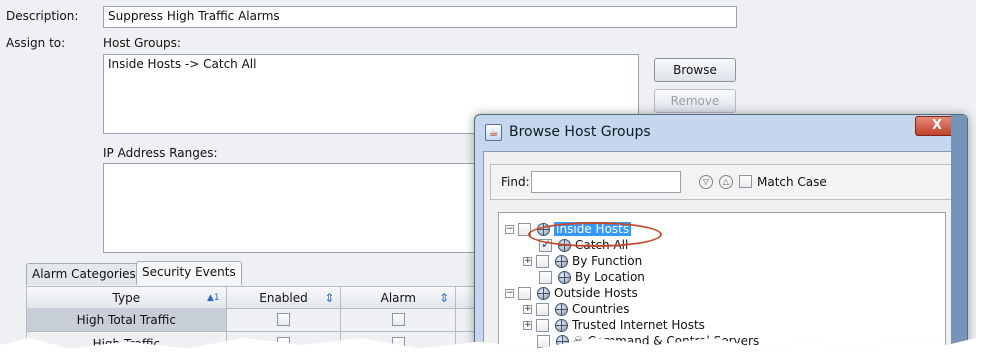 Image resolution: width=992 pixels, height=360 pixels. Describe the element at coordinates (695, 70) in the screenshot. I see `browse-button: Browse` at that location.